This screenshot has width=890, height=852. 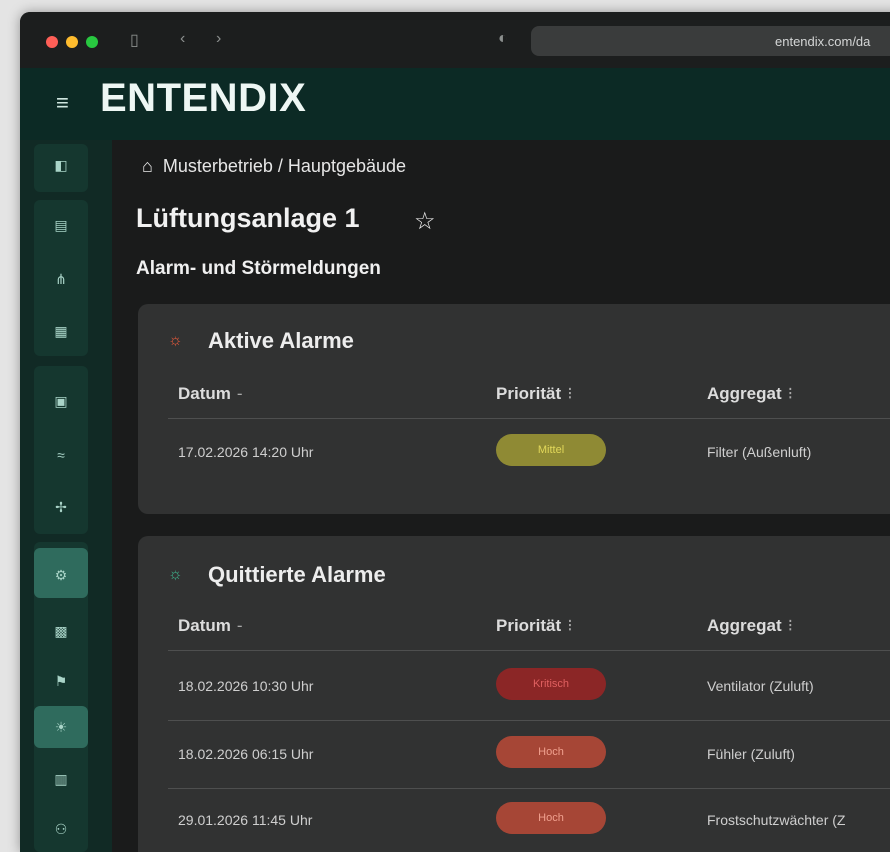 What do you see at coordinates (61, 631) in the screenshot?
I see `grid-icon: ▩` at bounding box center [61, 631].